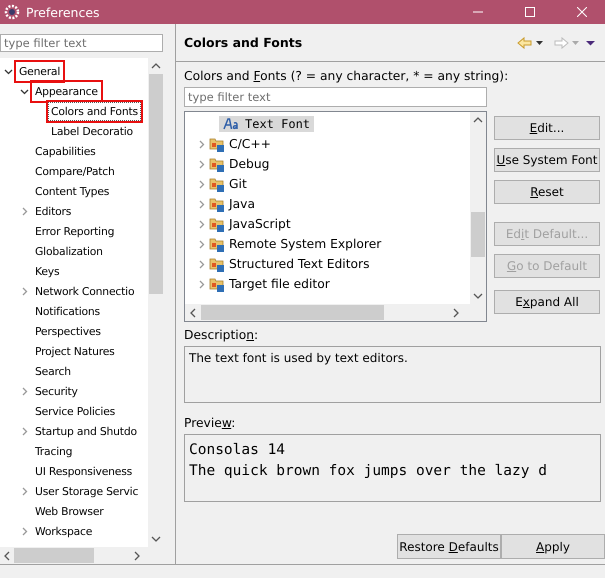  I want to click on tree-item: Search, so click(53, 371).